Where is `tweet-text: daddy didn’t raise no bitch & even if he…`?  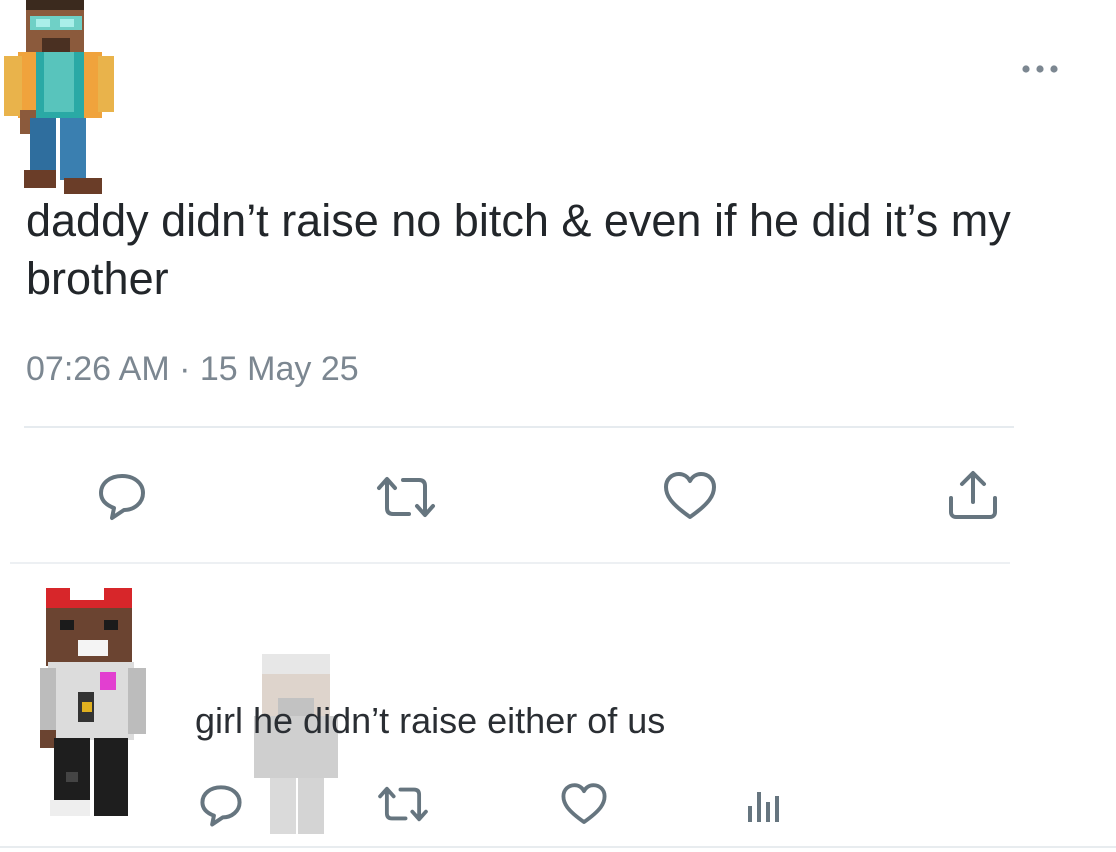 tweet-text: daddy didn’t raise no bitch & even if he… is located at coordinates (518, 249).